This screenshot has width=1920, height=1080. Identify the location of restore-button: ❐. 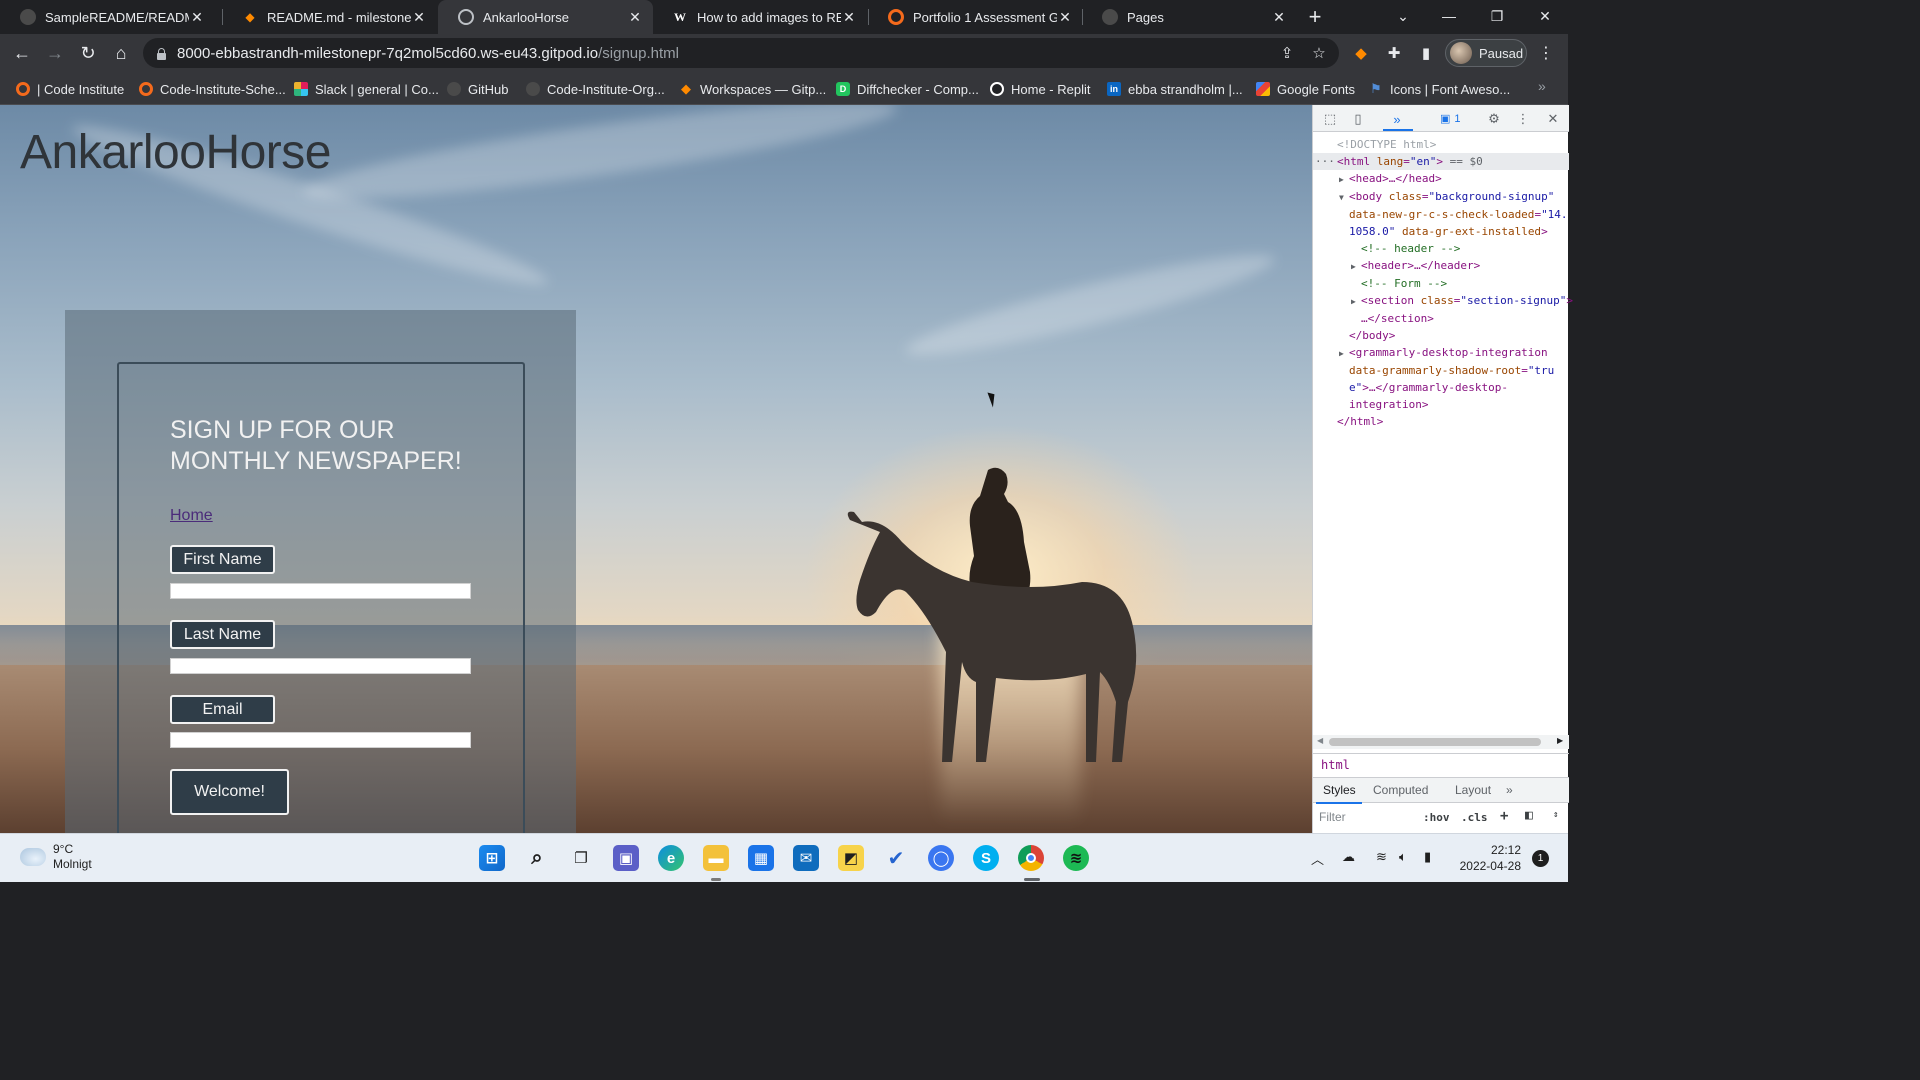
(1497, 16).